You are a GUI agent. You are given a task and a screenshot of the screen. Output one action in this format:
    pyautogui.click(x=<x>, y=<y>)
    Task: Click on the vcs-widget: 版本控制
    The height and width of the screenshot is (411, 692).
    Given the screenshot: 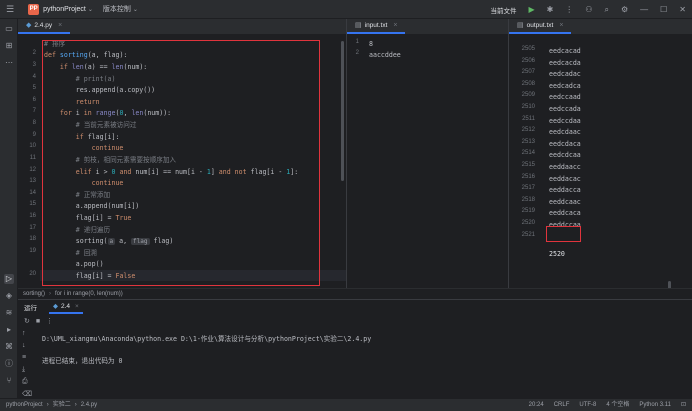 What is the action you would take?
    pyautogui.click(x=117, y=9)
    